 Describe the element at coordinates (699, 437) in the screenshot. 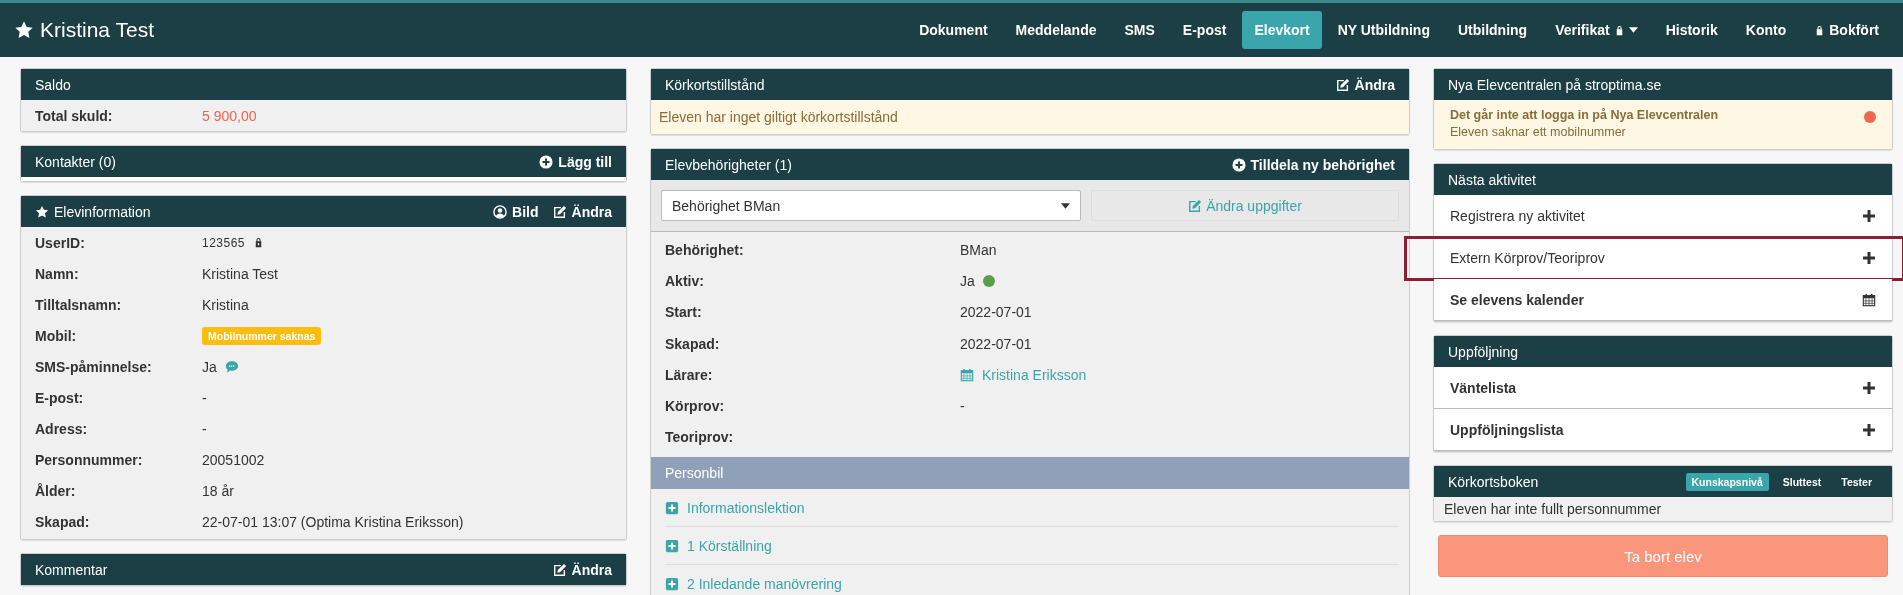

I see `field-label: Teoriprov:` at that location.